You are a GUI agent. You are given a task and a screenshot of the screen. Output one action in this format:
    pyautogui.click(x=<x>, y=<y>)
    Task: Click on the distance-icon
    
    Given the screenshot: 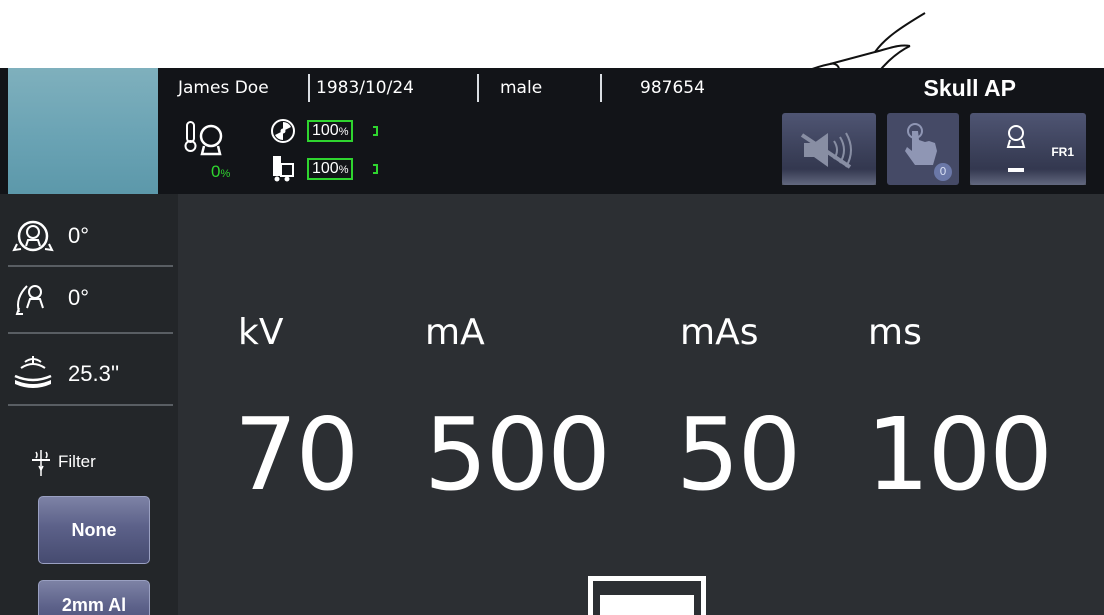 What is the action you would take?
    pyautogui.click(x=33, y=374)
    